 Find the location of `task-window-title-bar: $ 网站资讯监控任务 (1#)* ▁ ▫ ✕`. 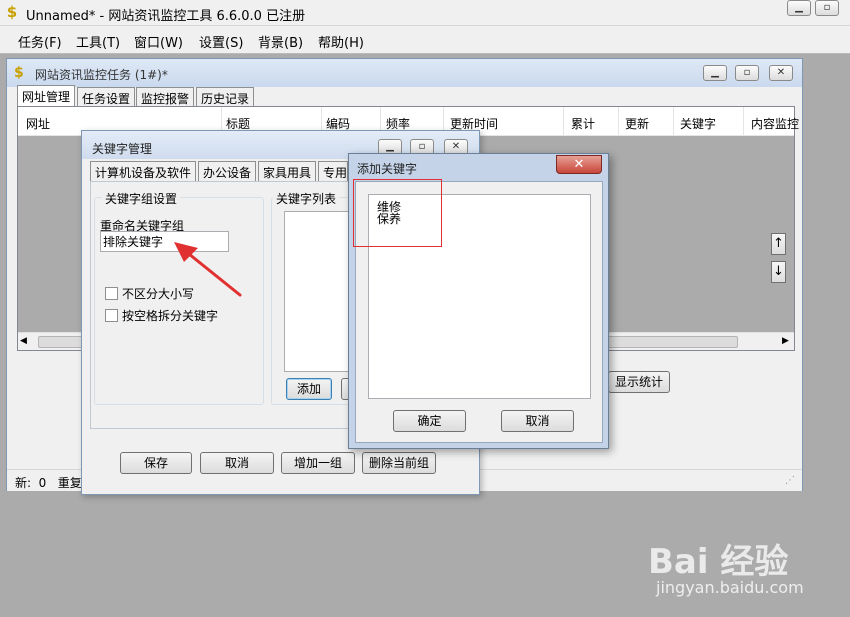

task-window-title-bar: $ 网站资讯监控任务 (1#)* ▁ ▫ ✕ is located at coordinates (404, 73).